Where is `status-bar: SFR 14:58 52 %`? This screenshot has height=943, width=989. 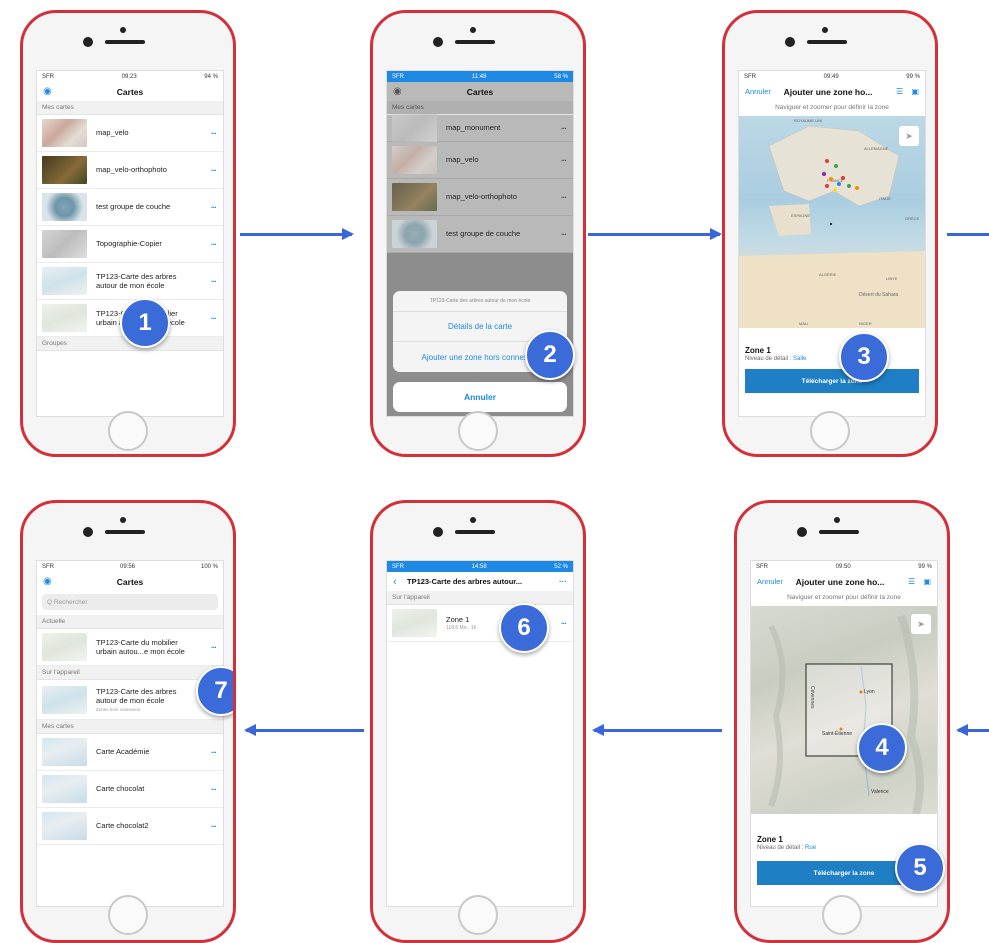
status-bar: SFR 14:58 52 % is located at coordinates (480, 566).